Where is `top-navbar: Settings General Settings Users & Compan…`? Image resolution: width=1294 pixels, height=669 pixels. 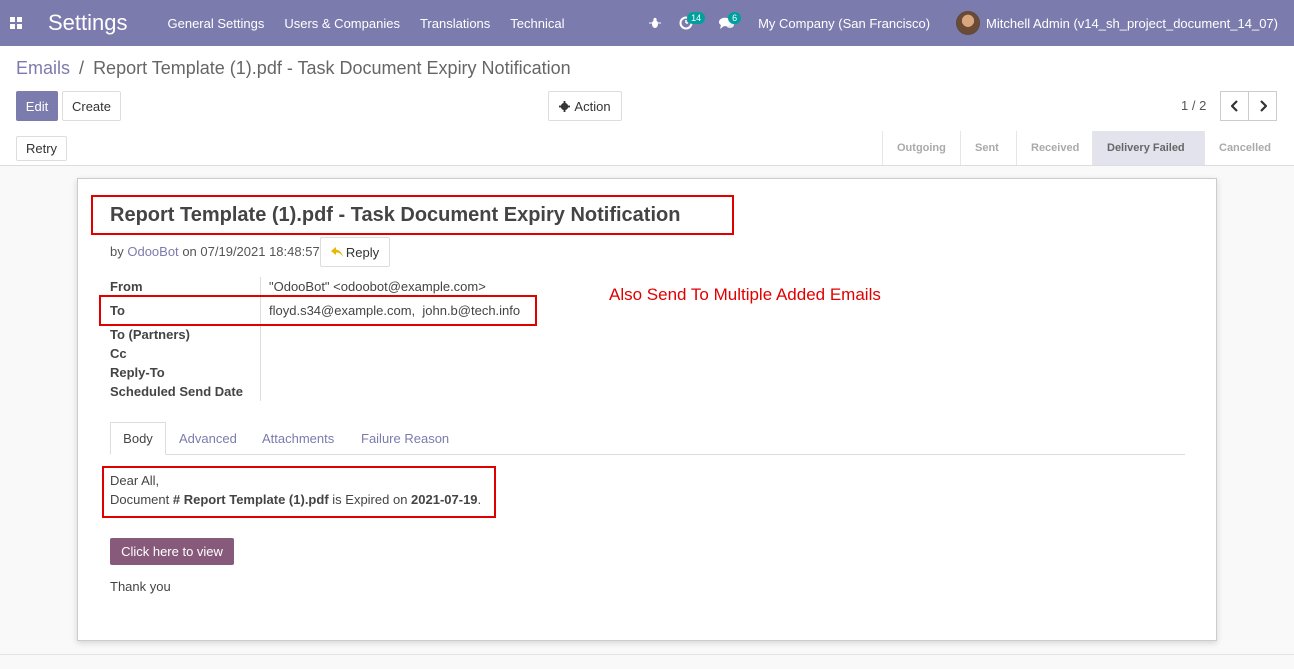 top-navbar: Settings General Settings Users & Compan… is located at coordinates (647, 23).